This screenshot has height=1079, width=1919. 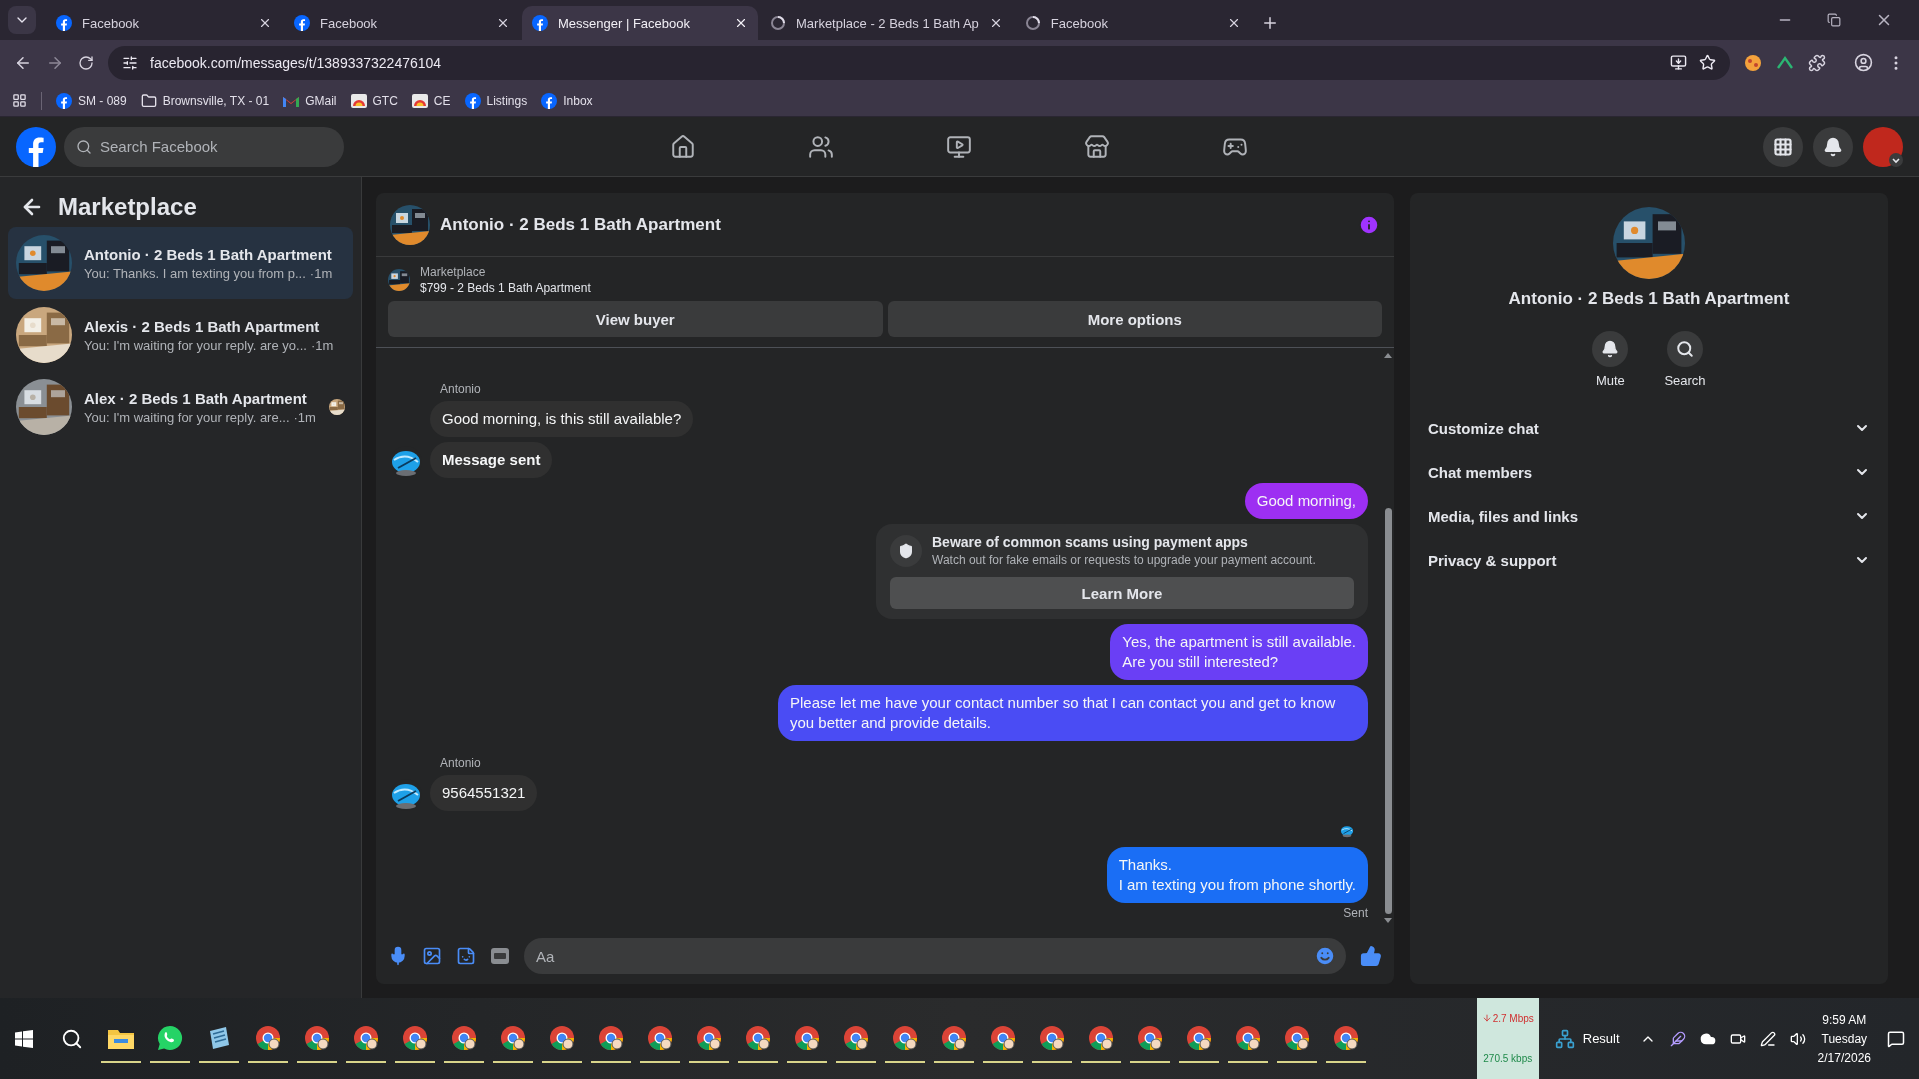 I want to click on mail-icon, so click(x=291, y=100).